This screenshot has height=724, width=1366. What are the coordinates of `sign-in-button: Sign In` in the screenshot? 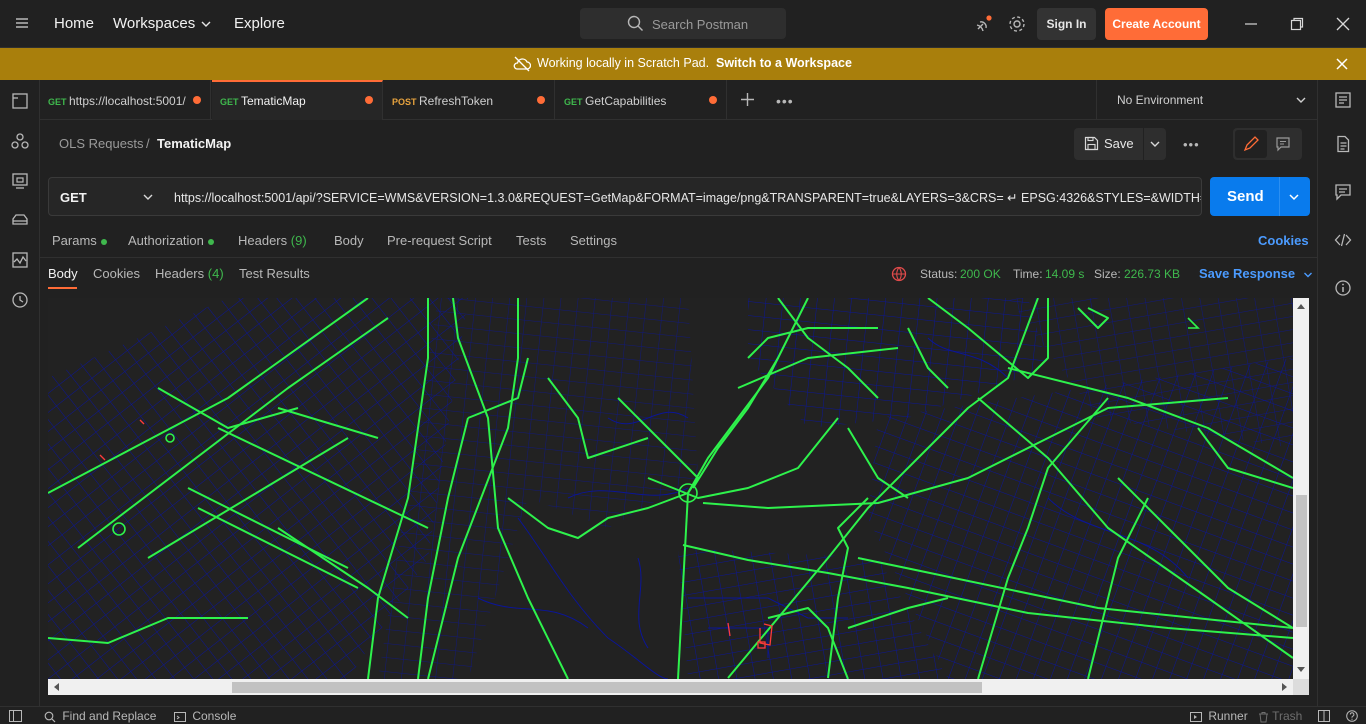 It's located at (1066, 24).